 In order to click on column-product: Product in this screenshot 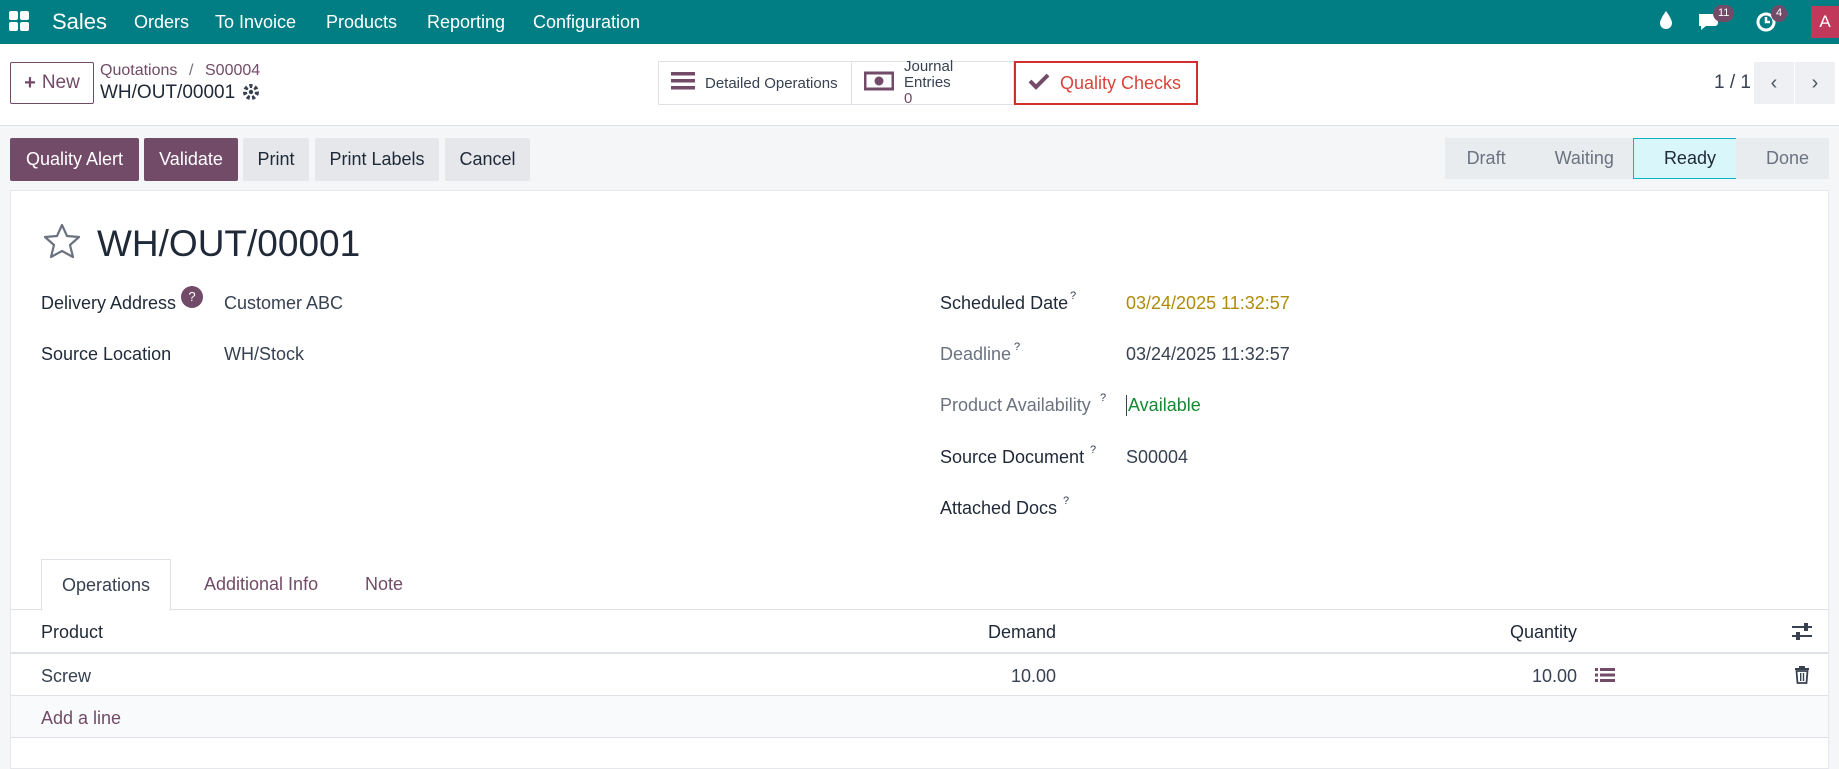, I will do `click(72, 632)`.